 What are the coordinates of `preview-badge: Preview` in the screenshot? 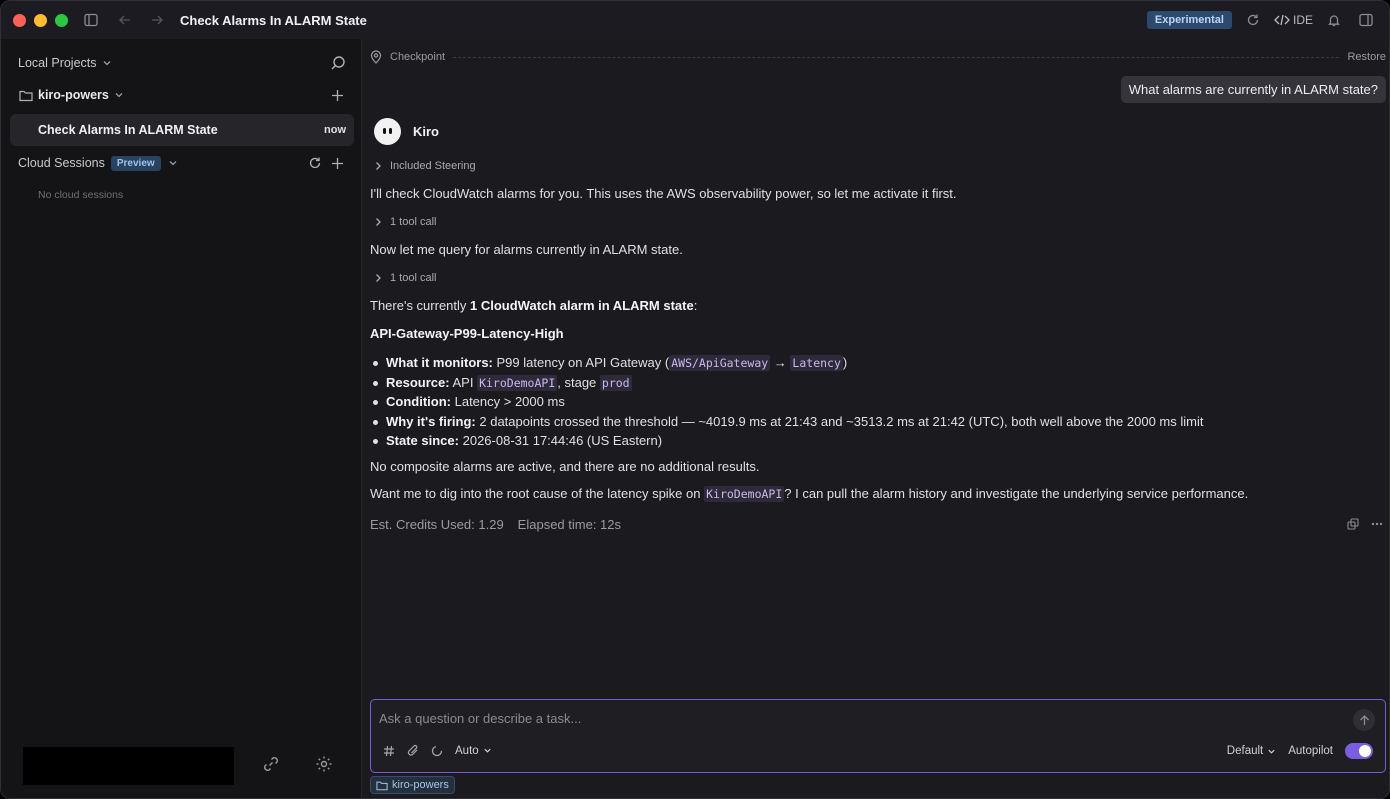 It's located at (135, 163).